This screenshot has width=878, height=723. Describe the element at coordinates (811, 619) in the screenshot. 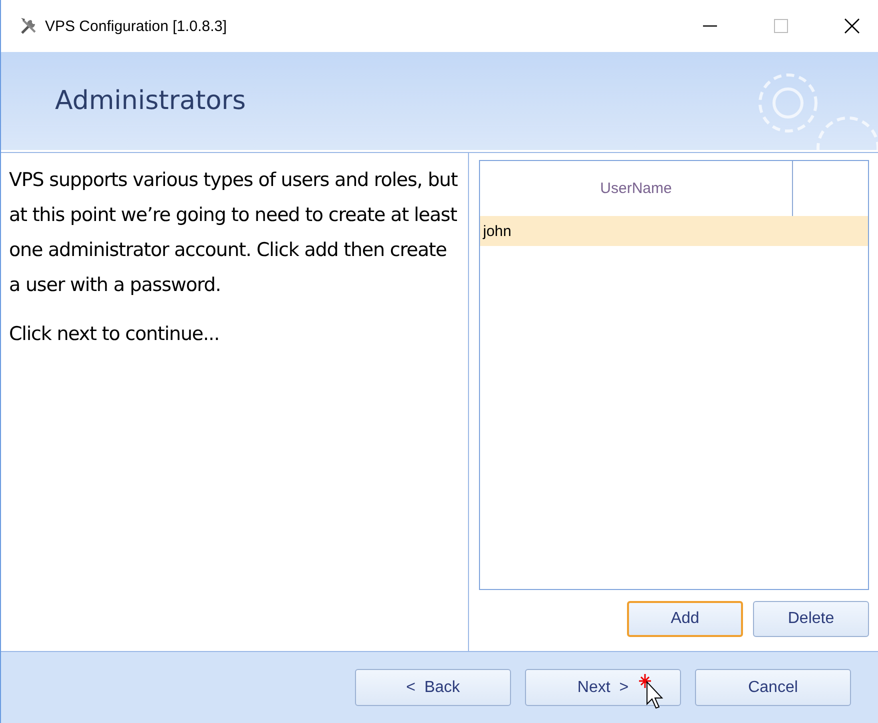

I see `grid-button: Delete` at that location.